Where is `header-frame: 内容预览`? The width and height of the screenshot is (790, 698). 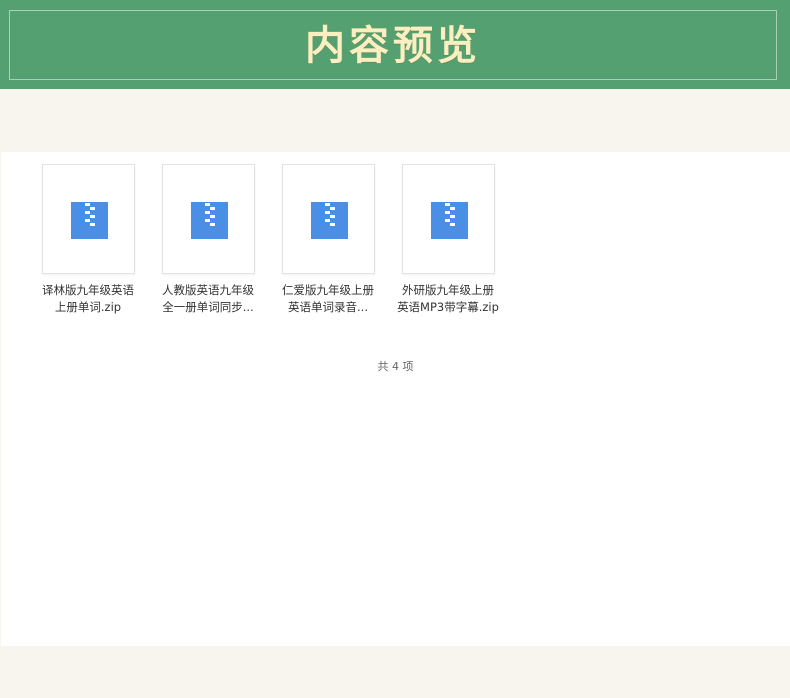
header-frame: 内容预览 is located at coordinates (393, 45).